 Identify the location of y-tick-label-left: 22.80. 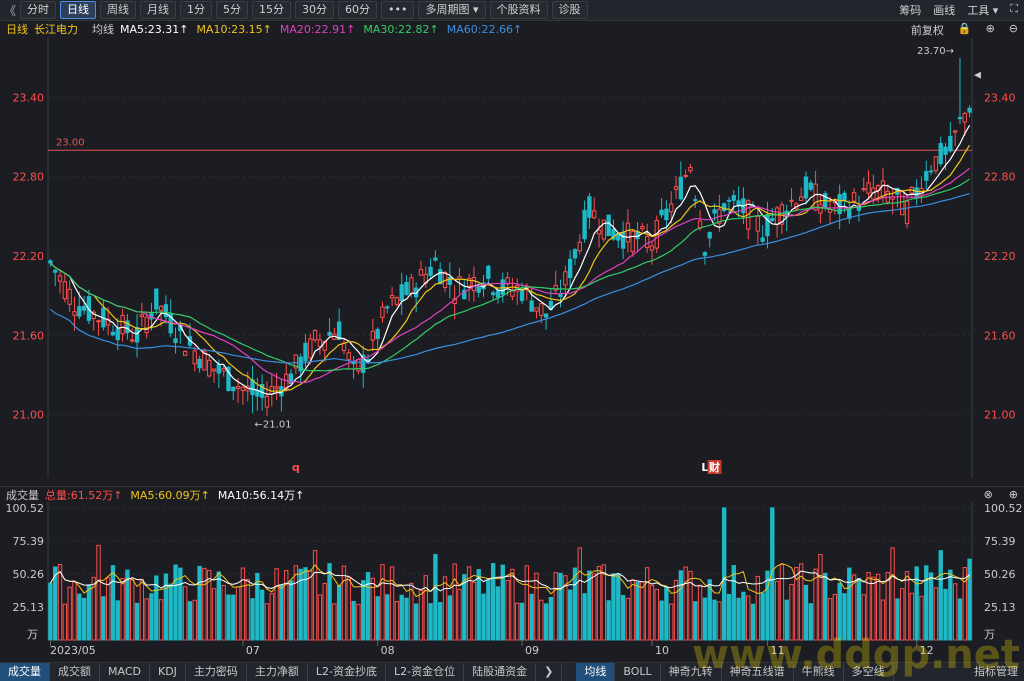
(29, 177).